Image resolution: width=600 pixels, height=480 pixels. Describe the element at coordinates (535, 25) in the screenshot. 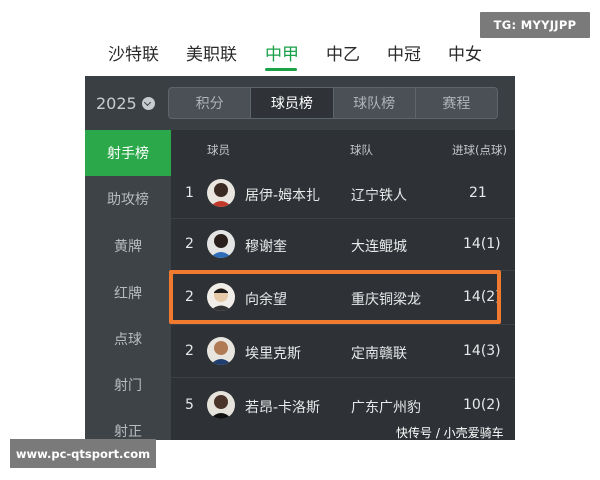

I see `tg-watermark-badge: TG: MYYJJPP` at that location.